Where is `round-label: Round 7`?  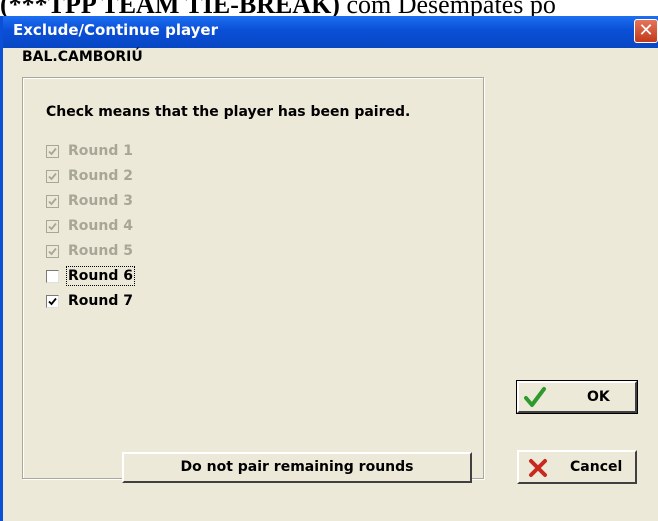 round-label: Round 7 is located at coordinates (100, 301).